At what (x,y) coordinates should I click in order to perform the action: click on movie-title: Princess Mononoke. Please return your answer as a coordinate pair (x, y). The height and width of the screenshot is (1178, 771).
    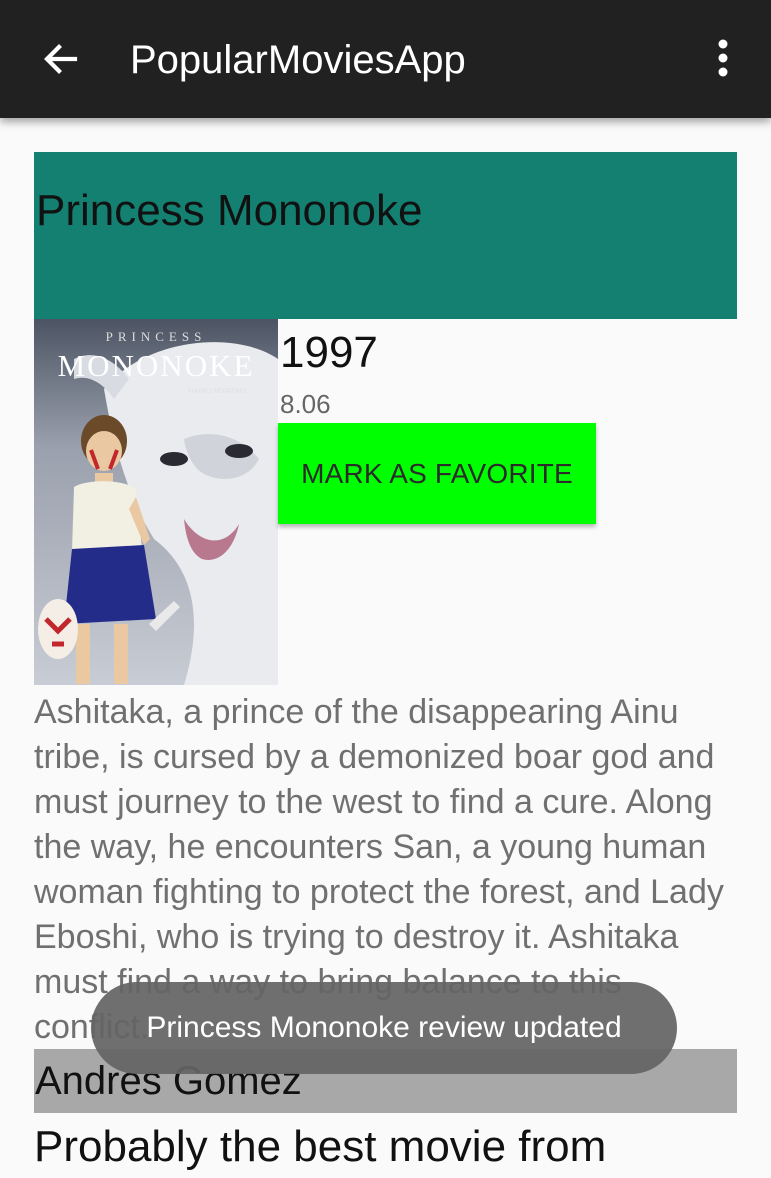
    Looking at the image, I should click on (229, 210).